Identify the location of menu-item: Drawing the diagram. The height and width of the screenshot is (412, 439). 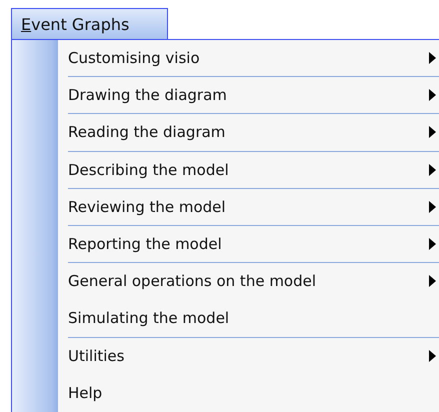
(253, 95).